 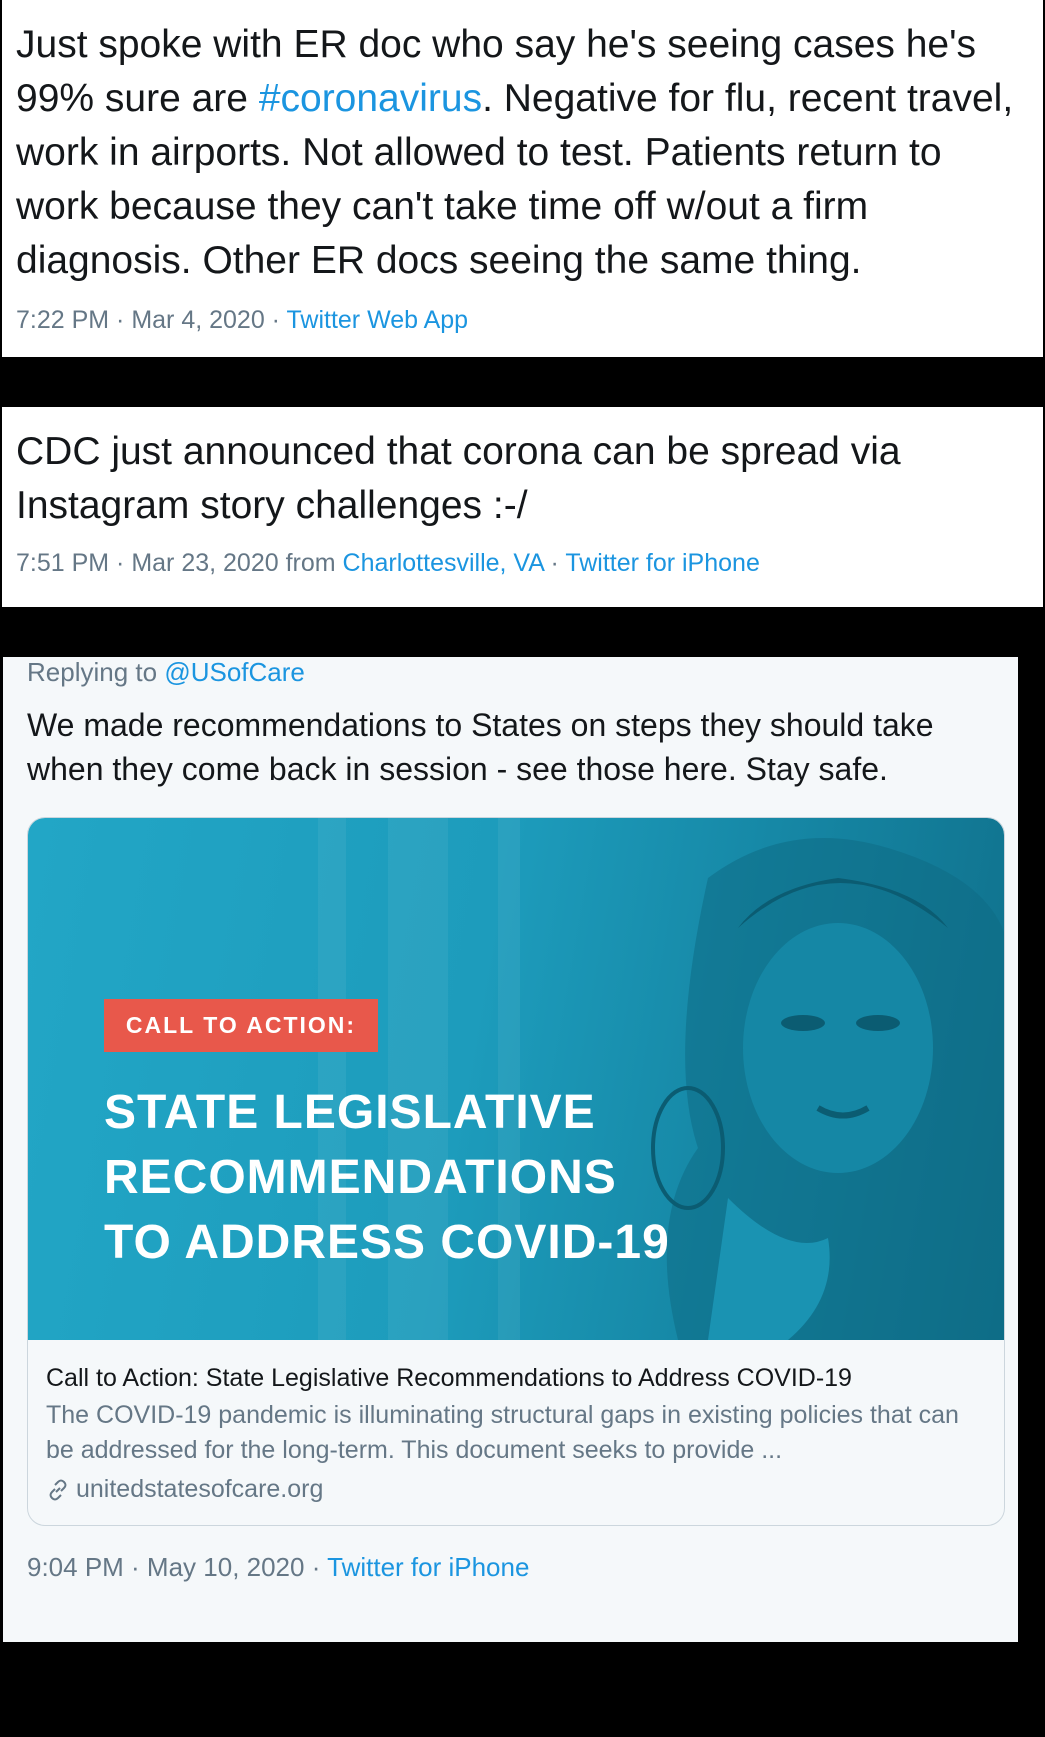 What do you see at coordinates (234, 672) in the screenshot?
I see `replying-handle-link: @USofCare` at bounding box center [234, 672].